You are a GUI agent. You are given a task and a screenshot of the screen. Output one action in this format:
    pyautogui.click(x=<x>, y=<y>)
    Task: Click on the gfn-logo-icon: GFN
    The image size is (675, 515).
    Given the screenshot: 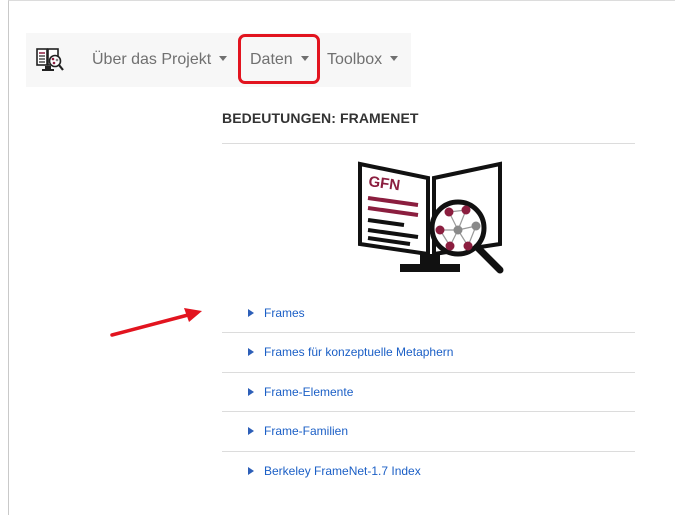 What is the action you would take?
    pyautogui.click(x=431, y=217)
    